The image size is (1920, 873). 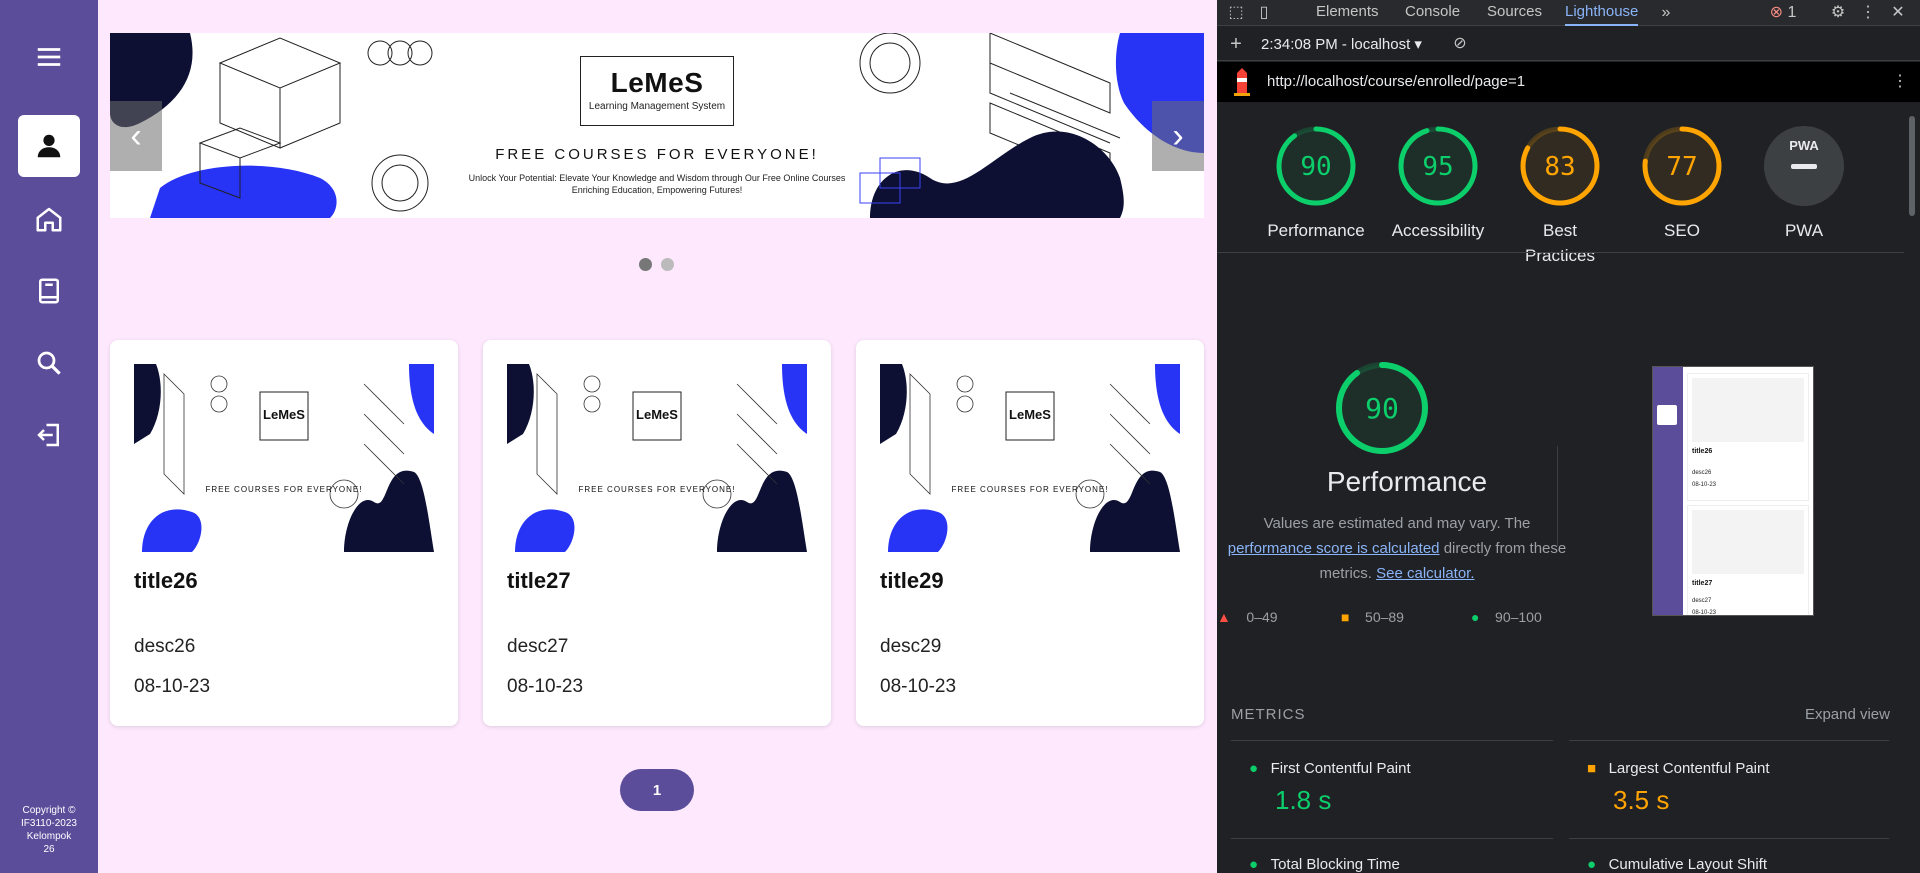 What do you see at coordinates (1776, 12) in the screenshot?
I see `error-icon: ⊗` at bounding box center [1776, 12].